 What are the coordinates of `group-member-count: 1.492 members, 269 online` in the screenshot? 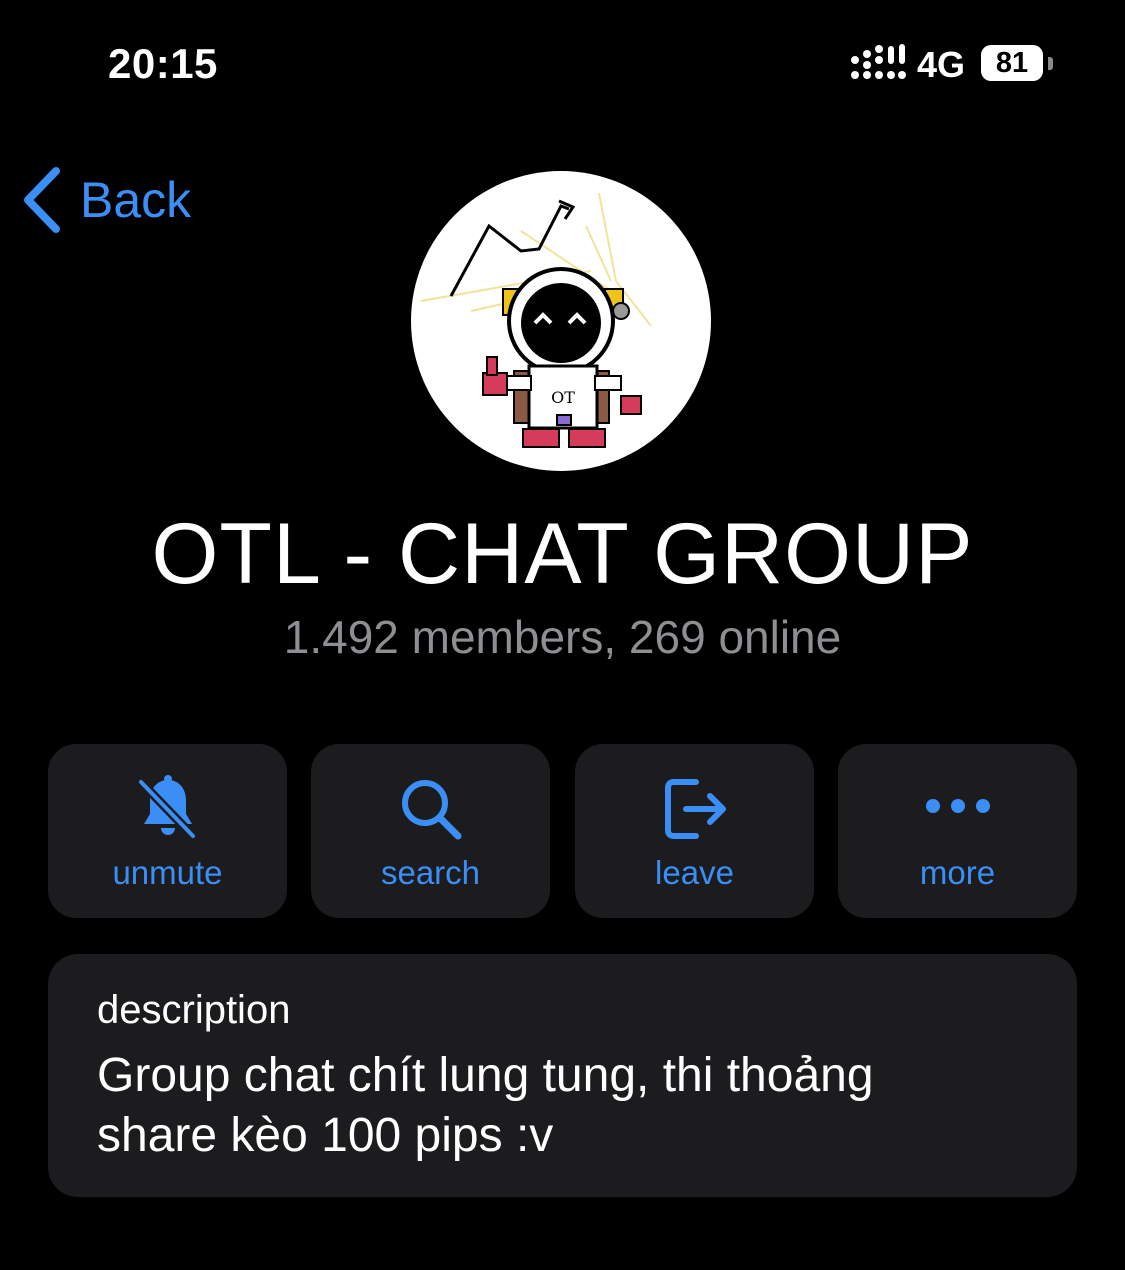 It's located at (562, 637).